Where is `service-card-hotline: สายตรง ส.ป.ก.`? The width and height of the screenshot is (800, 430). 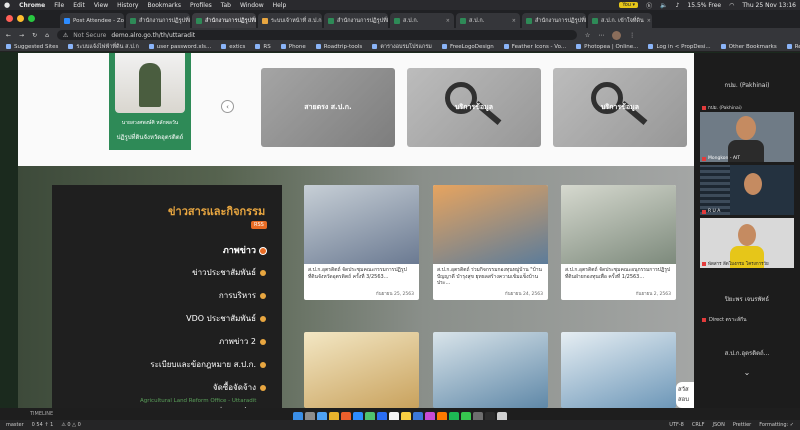 service-card-hotline: สายตรง ส.ป.ก. is located at coordinates (328, 107).